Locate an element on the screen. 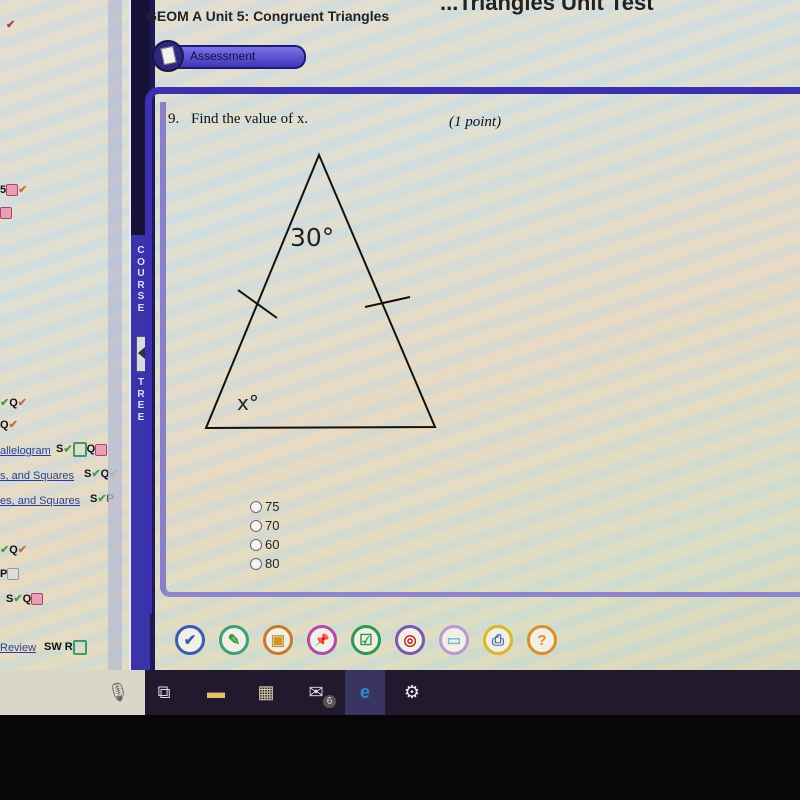 This screenshot has width=800, height=800. sidebar-link-rectangles-squares: es, and Squares is located at coordinates (40, 501).